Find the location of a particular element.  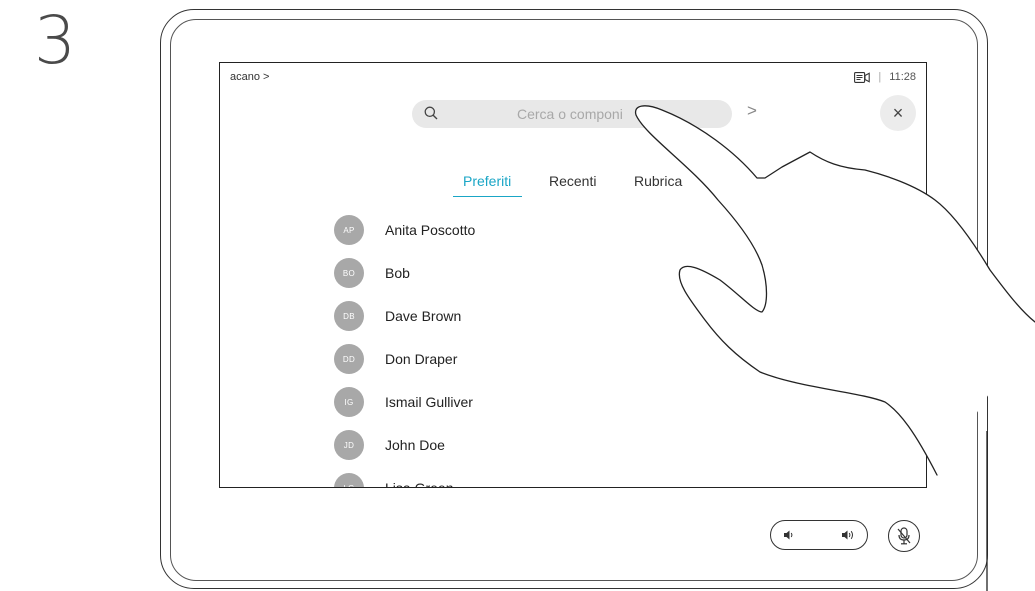

volume-control is located at coordinates (819, 535).